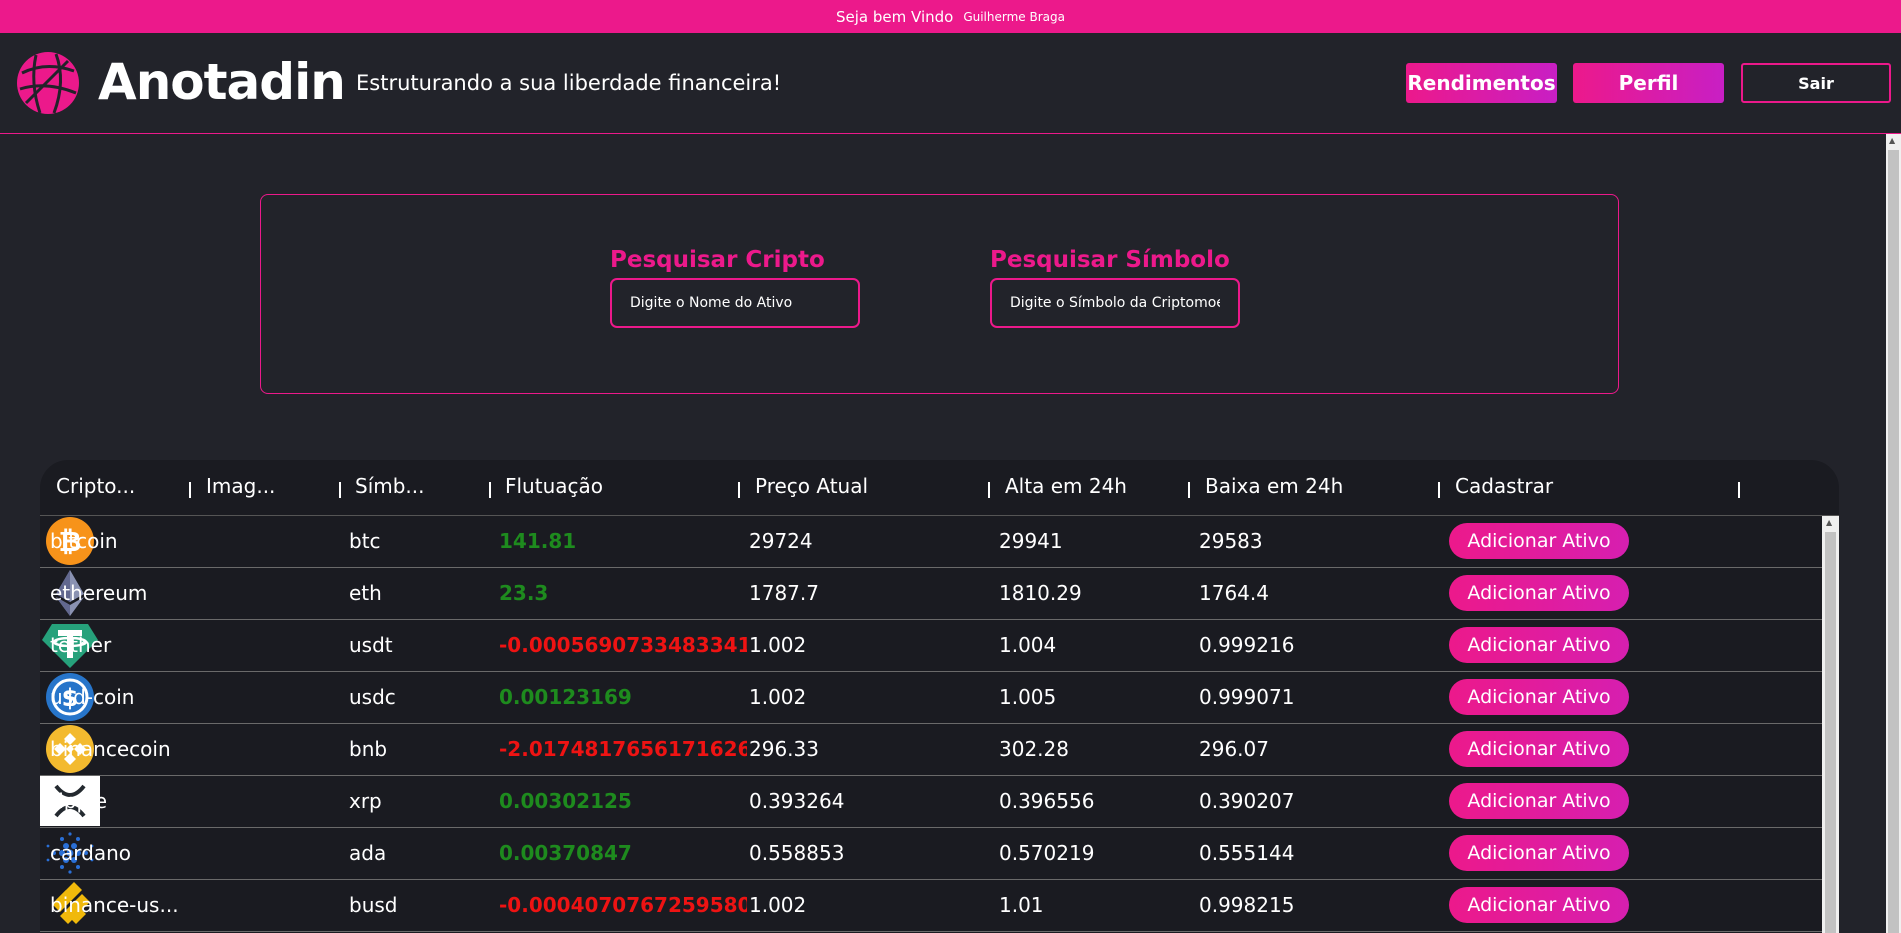 The height and width of the screenshot is (933, 1901). Describe the element at coordinates (781, 541) in the screenshot. I see `crypto-price: 29724` at that location.